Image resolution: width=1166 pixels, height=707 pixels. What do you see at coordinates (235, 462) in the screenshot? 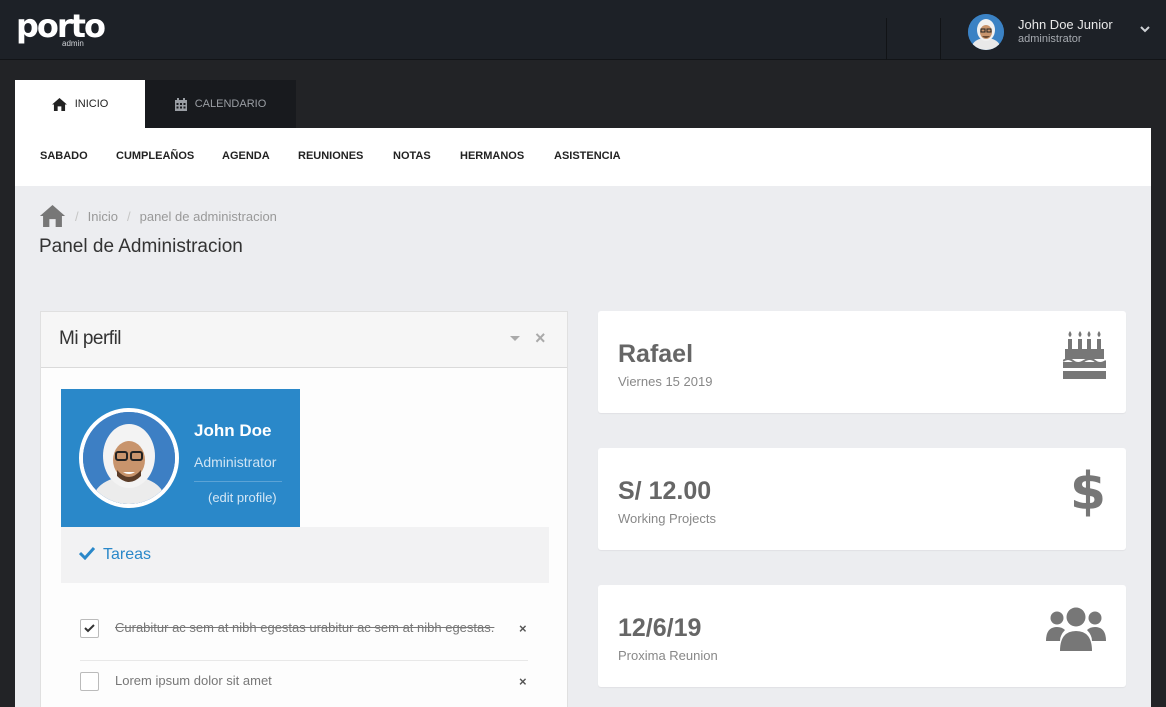
I see `profile-role: Administrator` at bounding box center [235, 462].